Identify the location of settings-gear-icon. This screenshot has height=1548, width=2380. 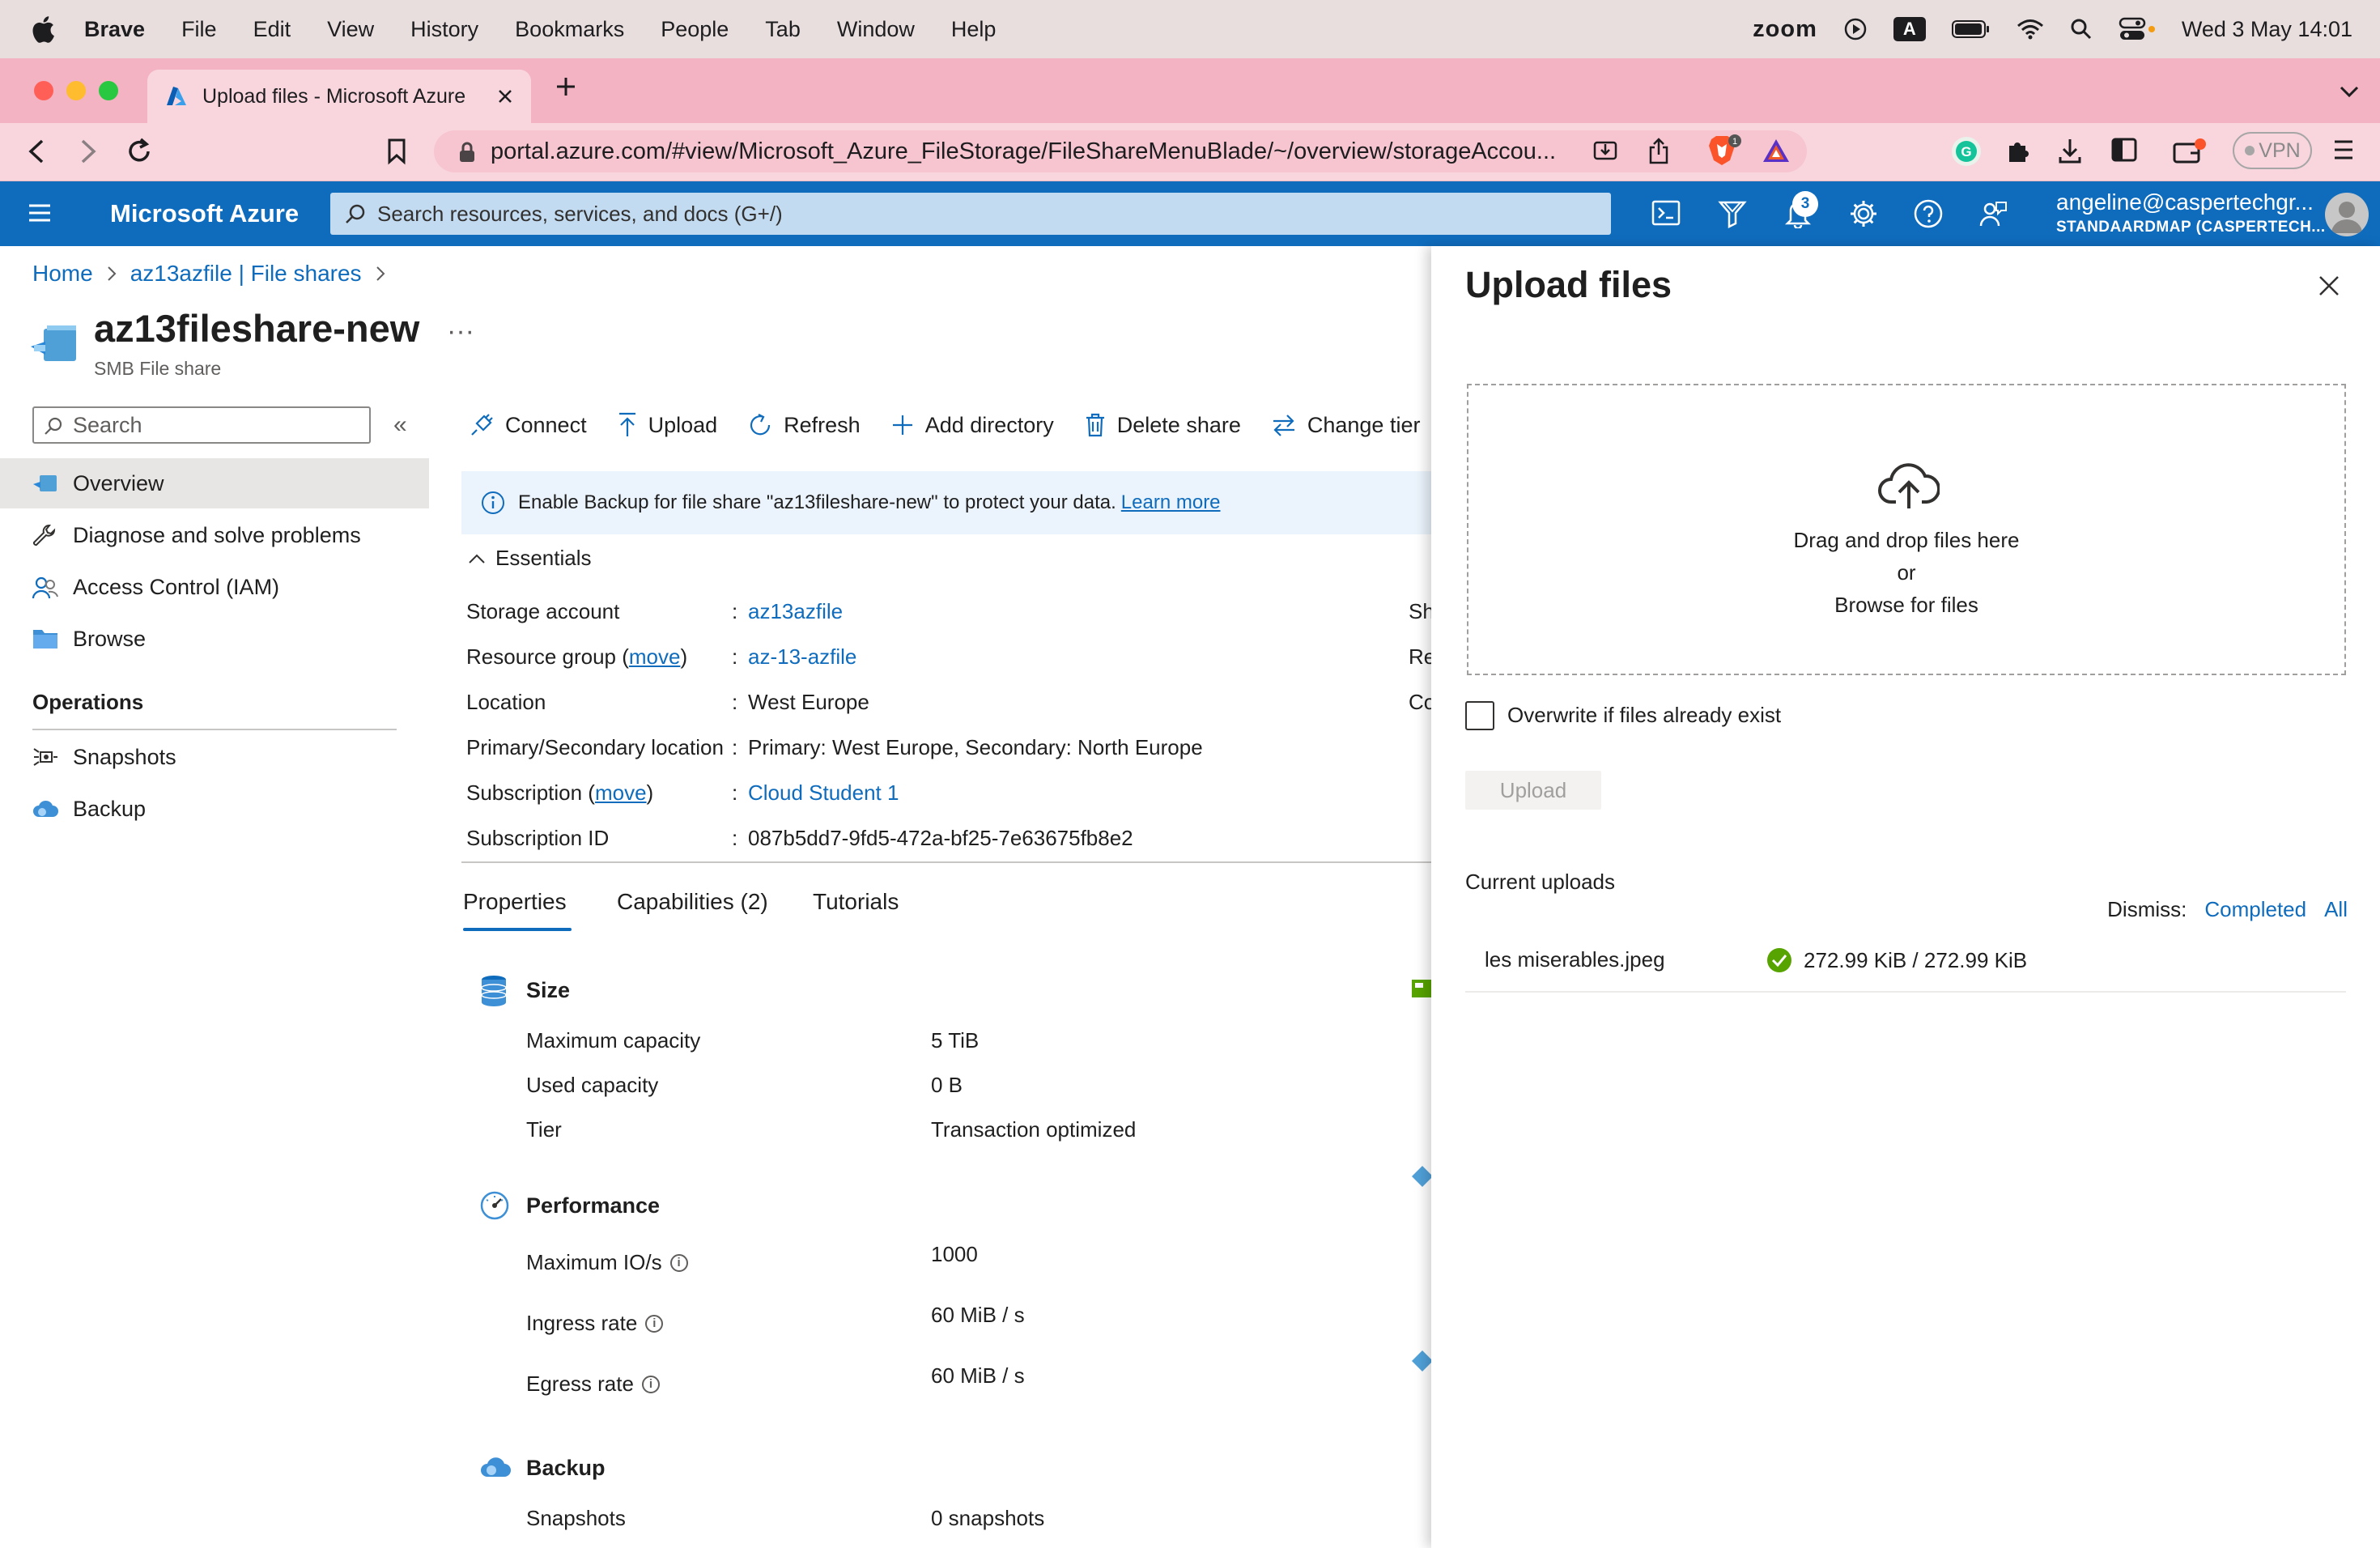
(1863, 214).